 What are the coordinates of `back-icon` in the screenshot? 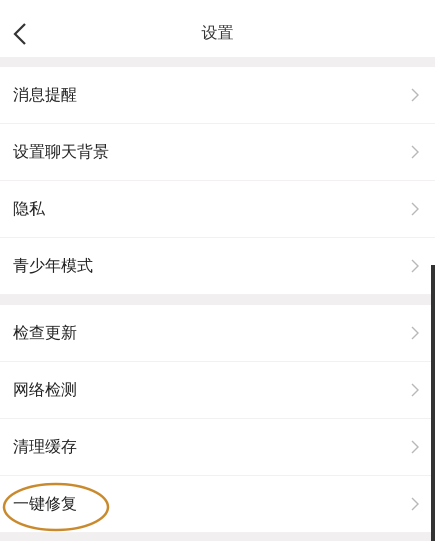 It's located at (20, 34).